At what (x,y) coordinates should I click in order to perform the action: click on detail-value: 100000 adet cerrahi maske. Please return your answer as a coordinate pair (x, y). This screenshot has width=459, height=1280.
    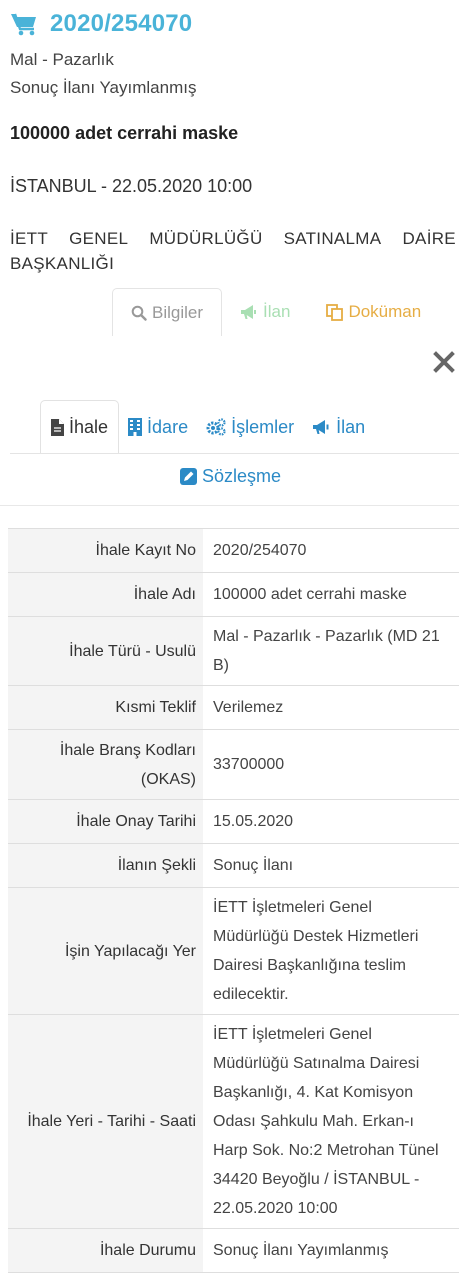
    Looking at the image, I should click on (310, 594).